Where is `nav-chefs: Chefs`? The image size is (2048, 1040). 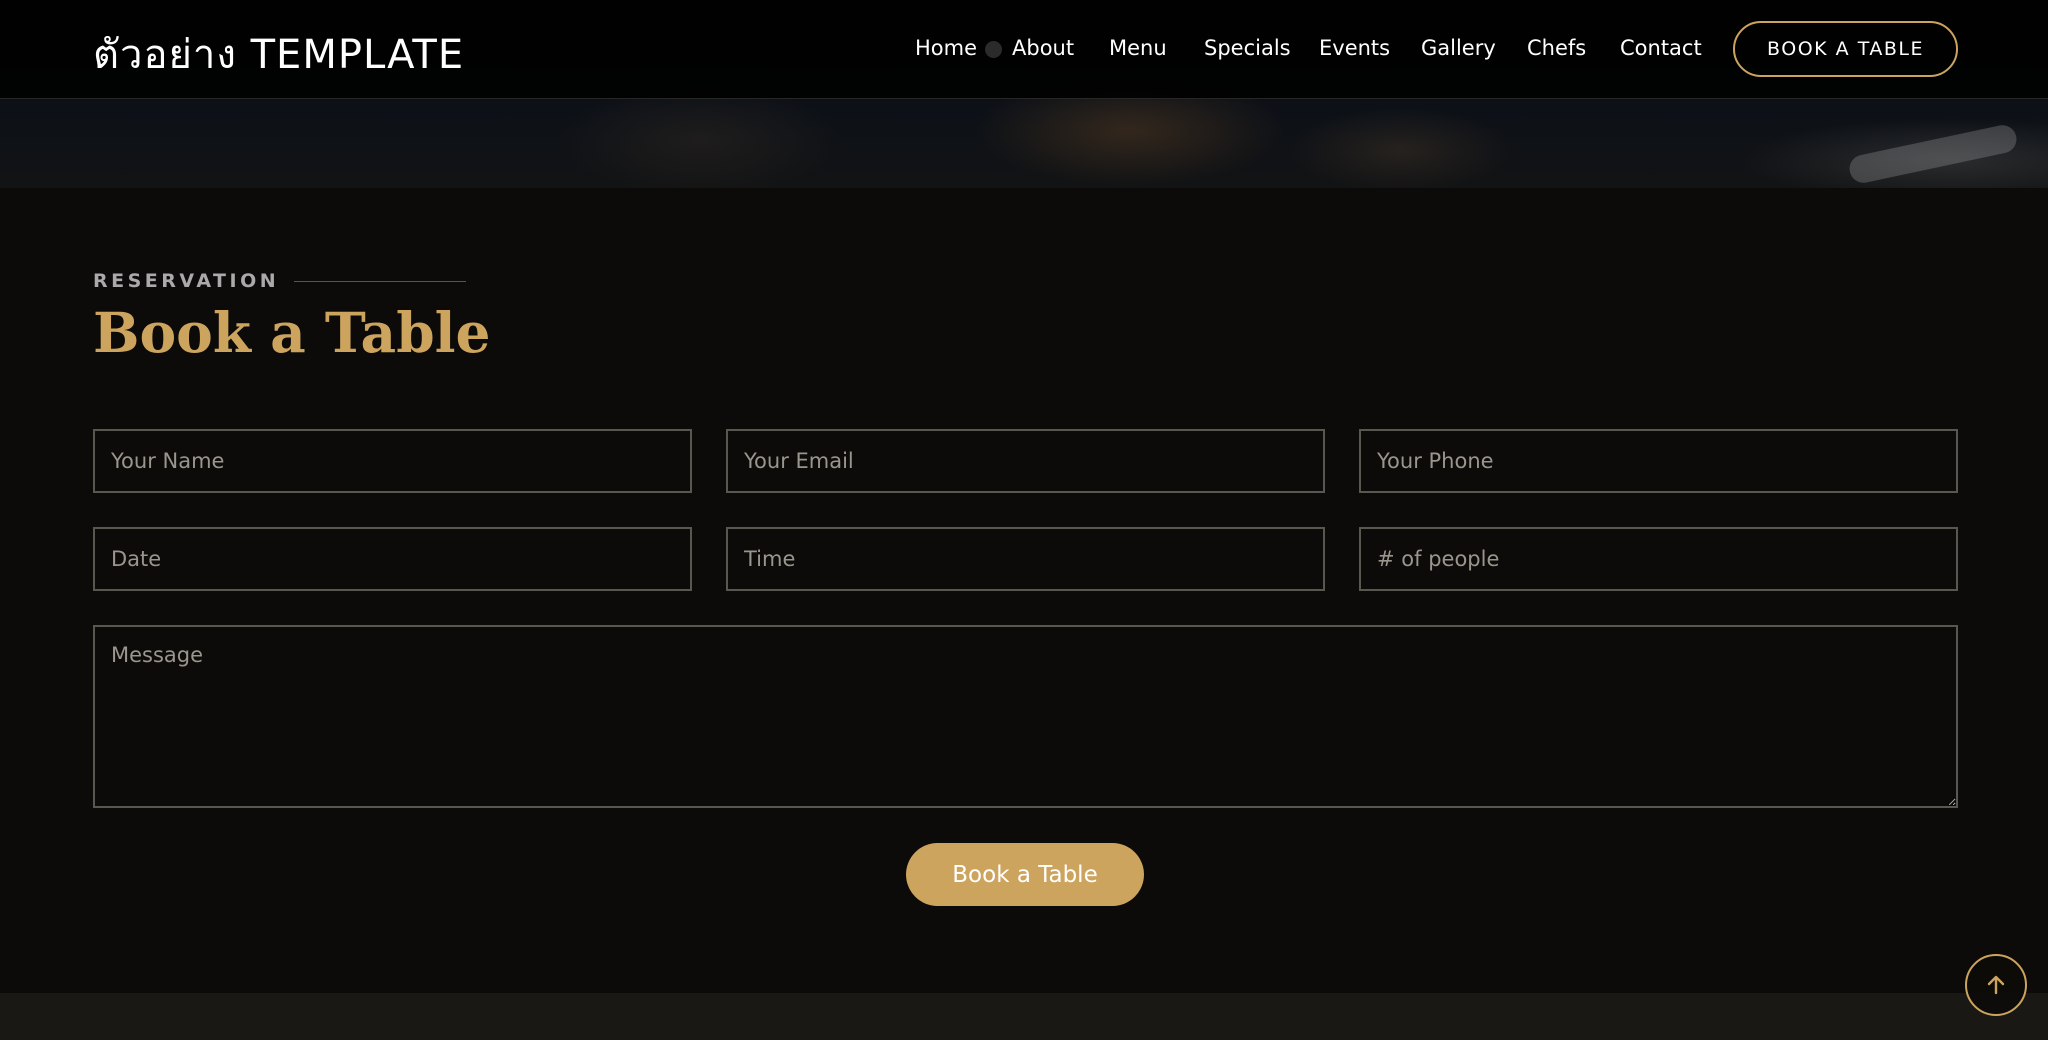
nav-chefs: Chefs is located at coordinates (1556, 48).